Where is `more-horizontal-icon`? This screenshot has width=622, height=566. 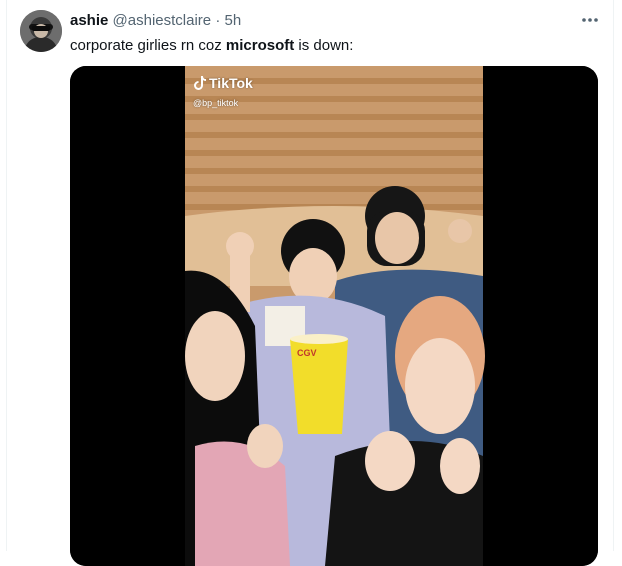 more-horizontal-icon is located at coordinates (590, 20).